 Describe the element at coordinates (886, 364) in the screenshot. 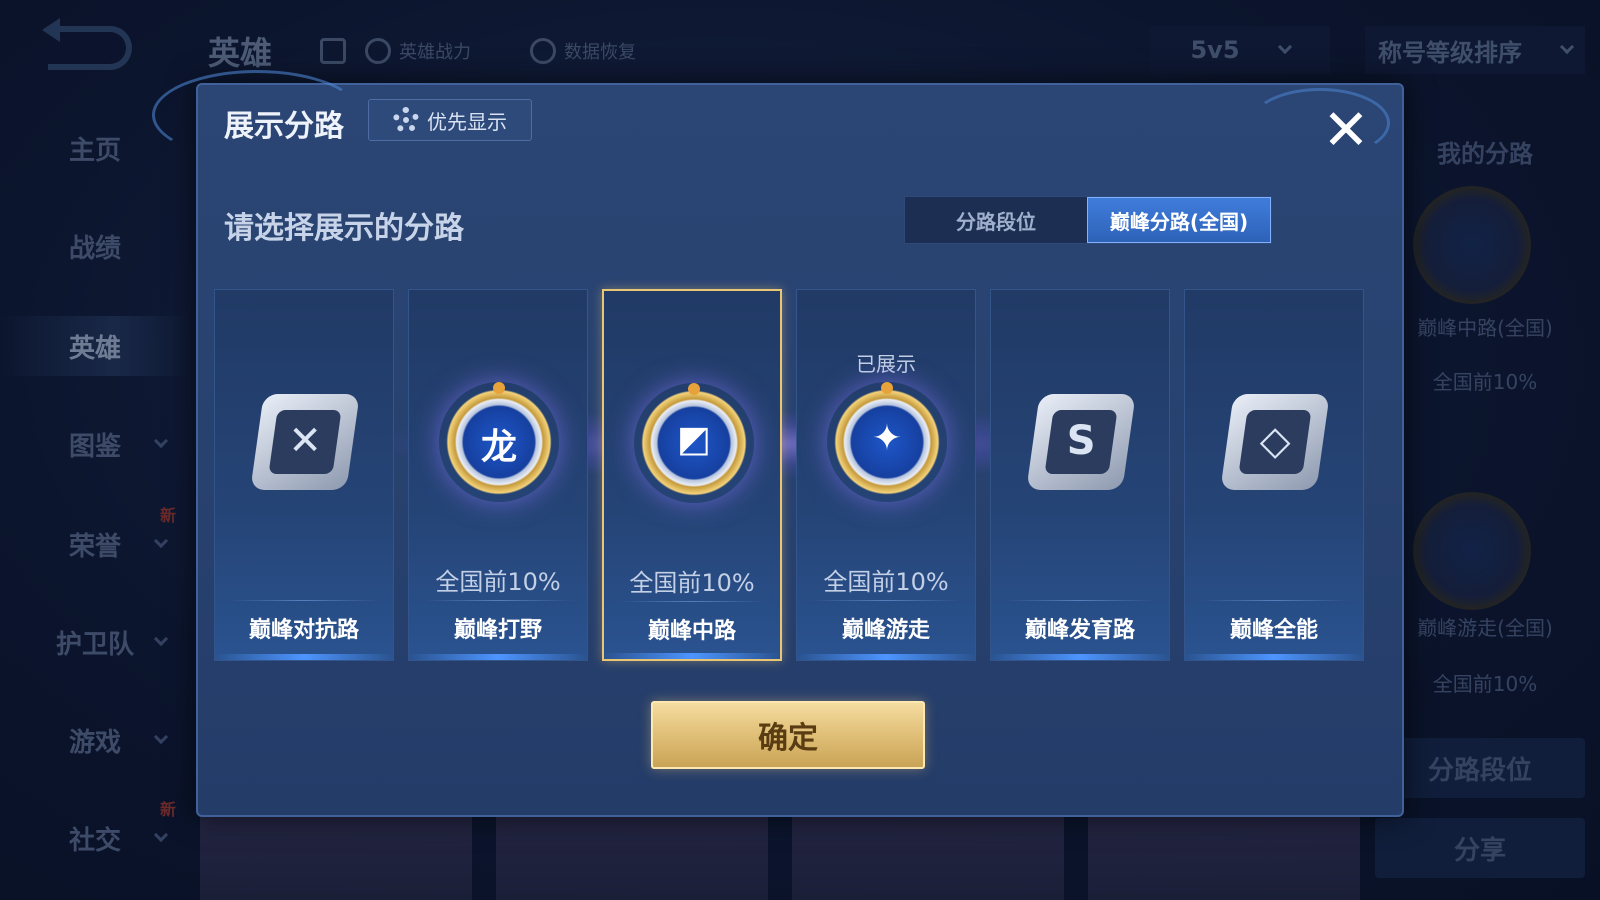

I see `shown-label: 已展示` at that location.